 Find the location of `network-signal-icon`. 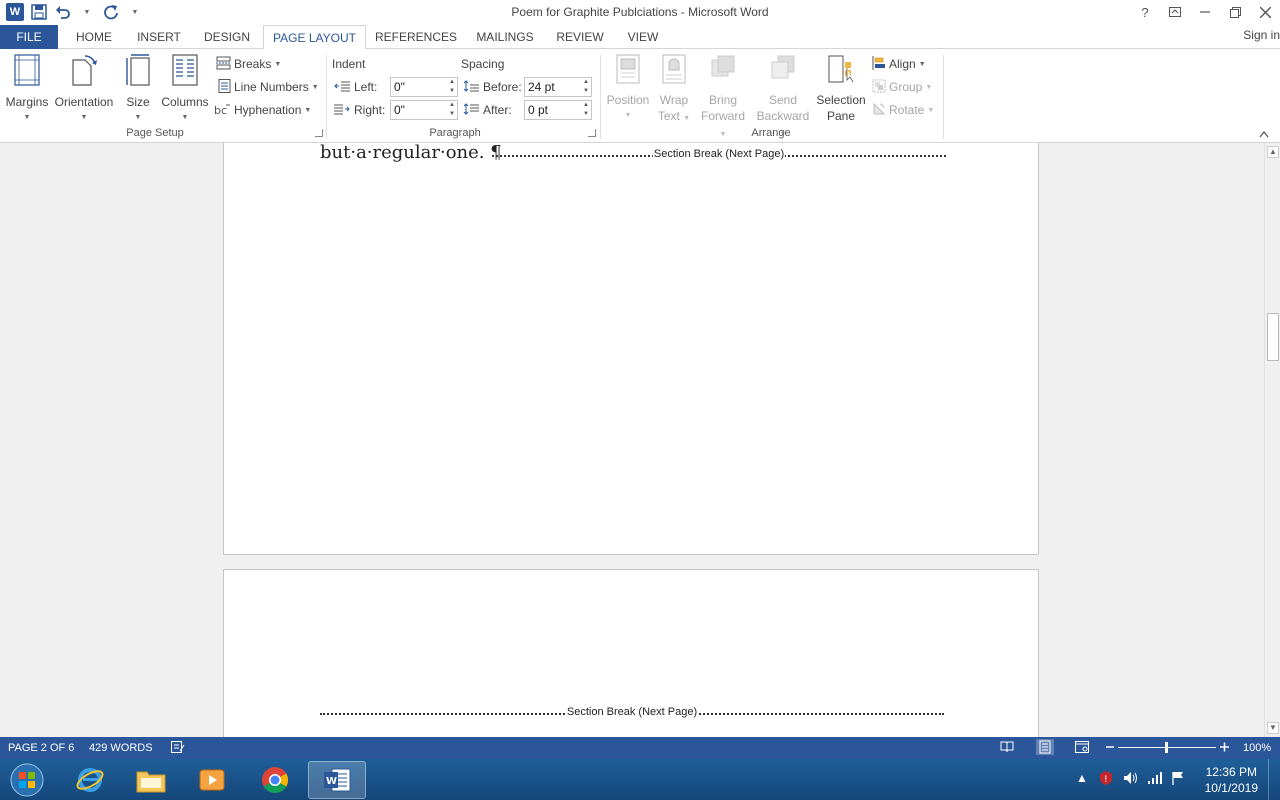

network-signal-icon is located at coordinates (1155, 779).